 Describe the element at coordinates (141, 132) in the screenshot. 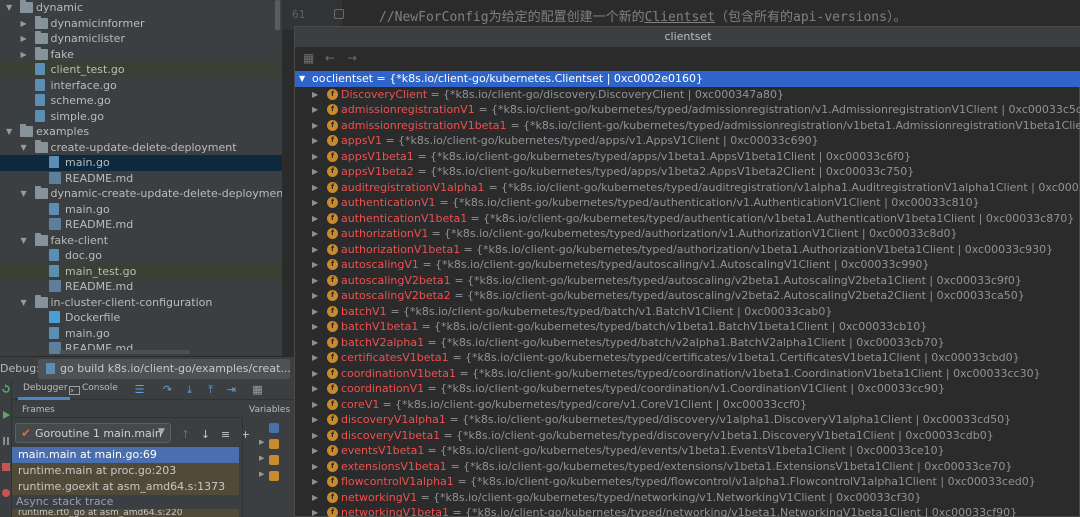

I see `tree-item: ▼ examples` at that location.